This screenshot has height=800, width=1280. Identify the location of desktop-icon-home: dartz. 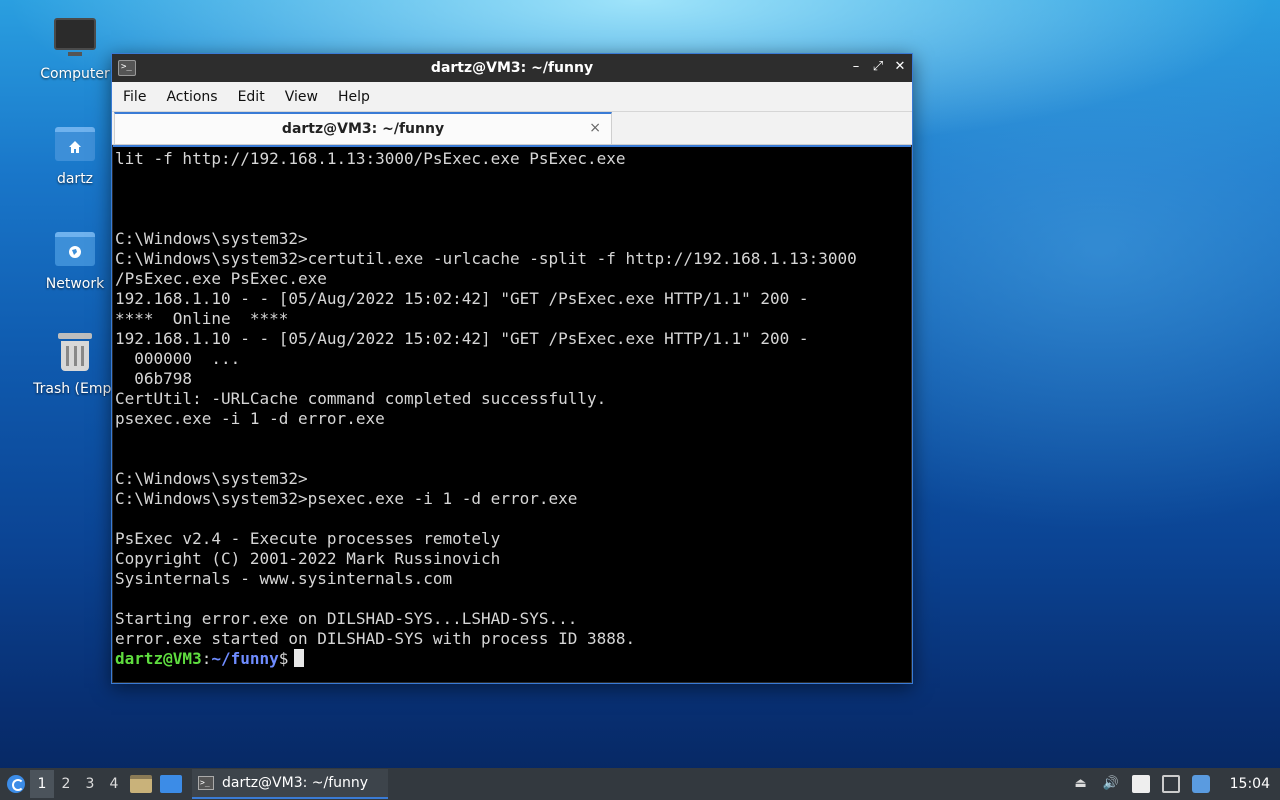
(75, 154).